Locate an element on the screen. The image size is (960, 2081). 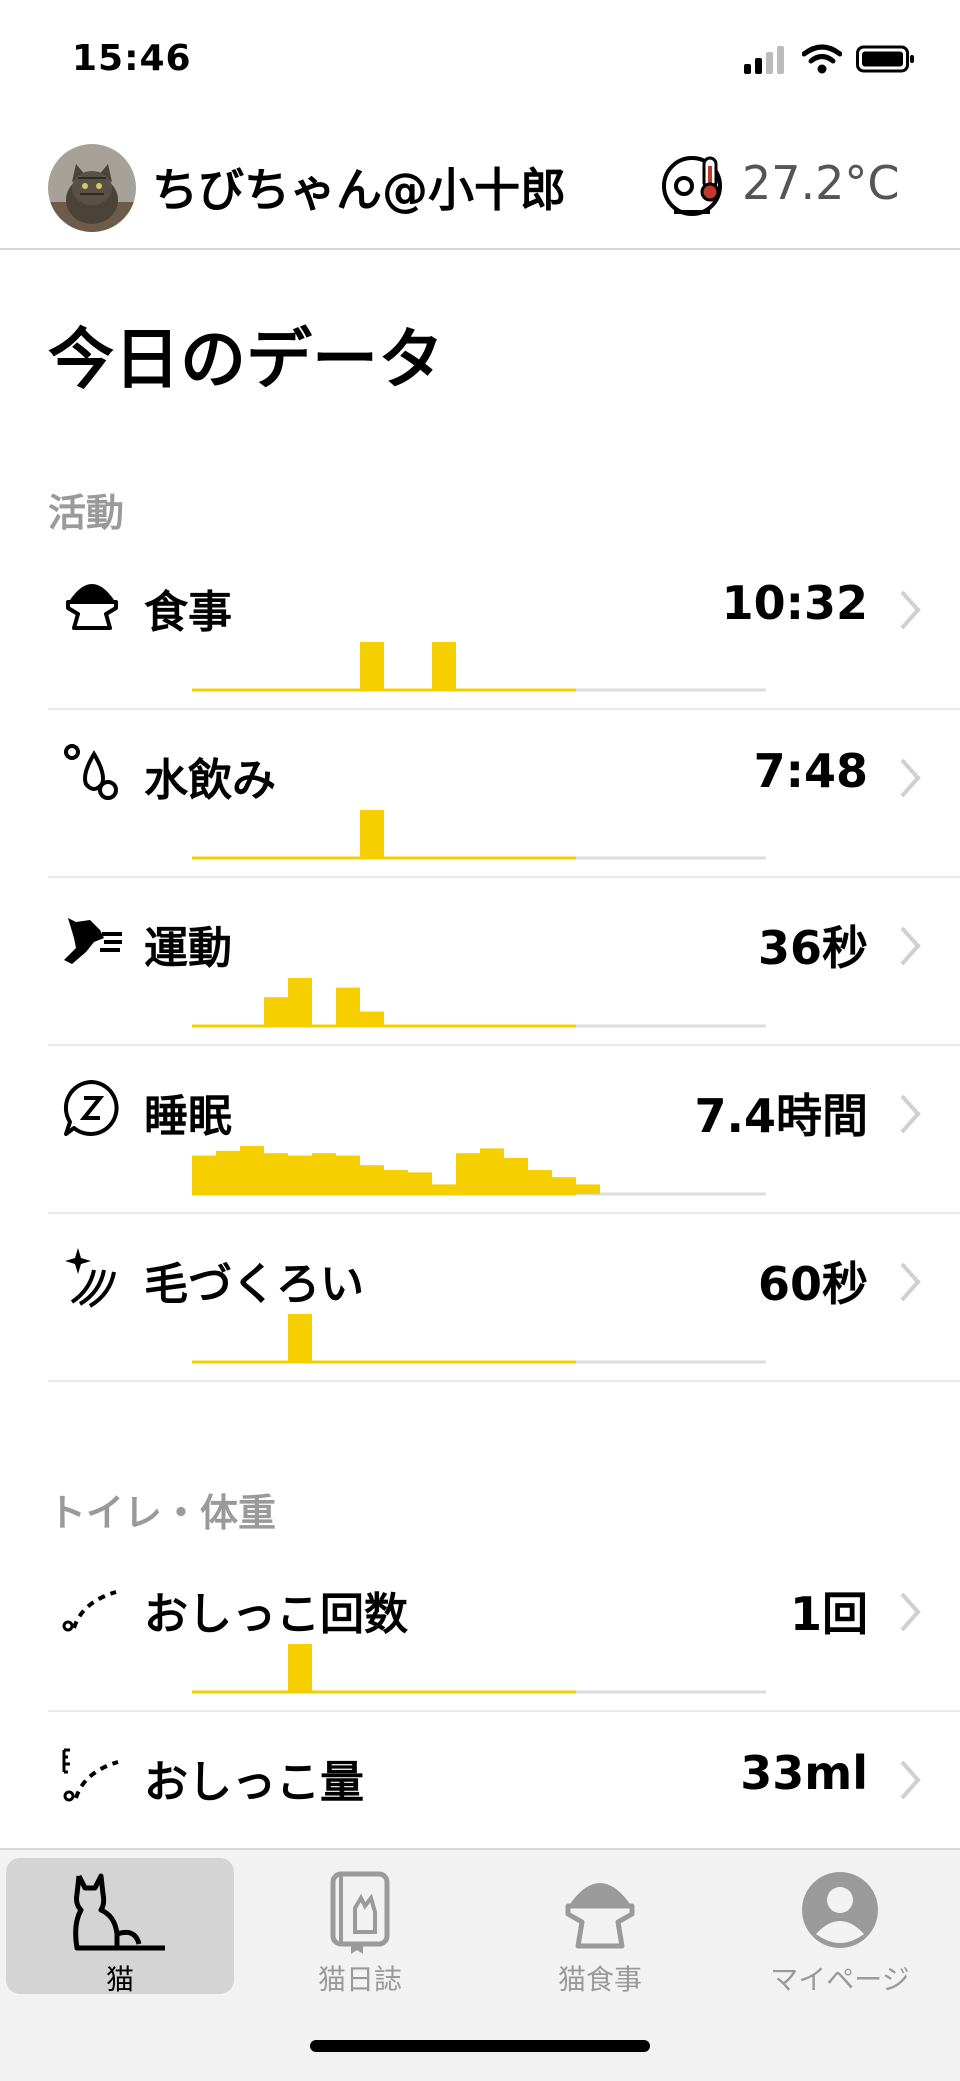
row-label: おしっこ量 is located at coordinates (254, 1782).